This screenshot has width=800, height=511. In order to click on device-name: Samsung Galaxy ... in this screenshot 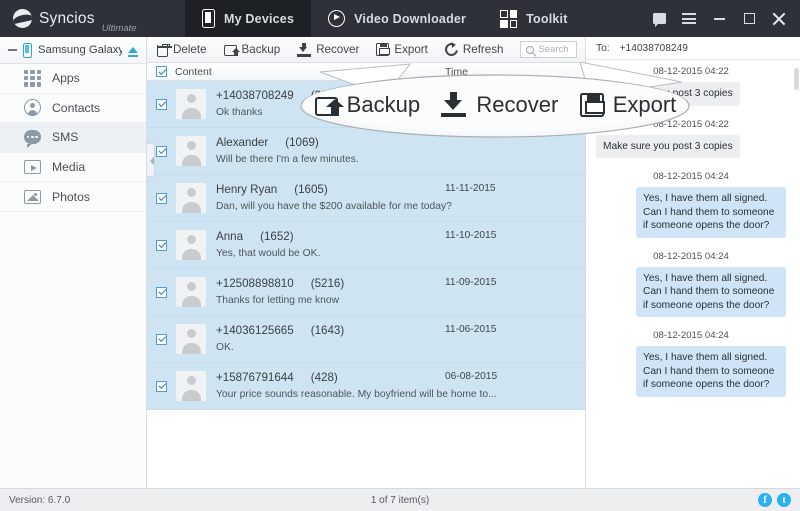, I will do `click(80, 50)`.